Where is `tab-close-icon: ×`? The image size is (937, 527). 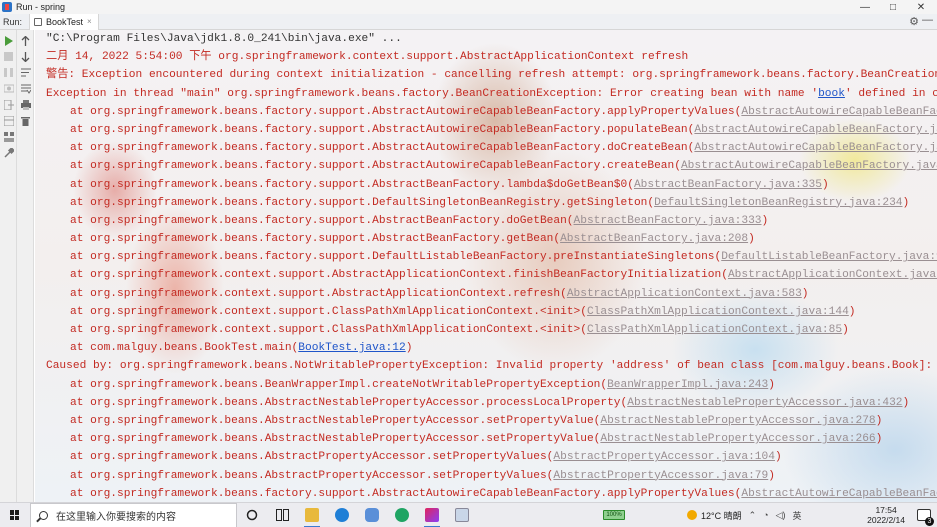
tab-close-icon: × is located at coordinates (89, 21).